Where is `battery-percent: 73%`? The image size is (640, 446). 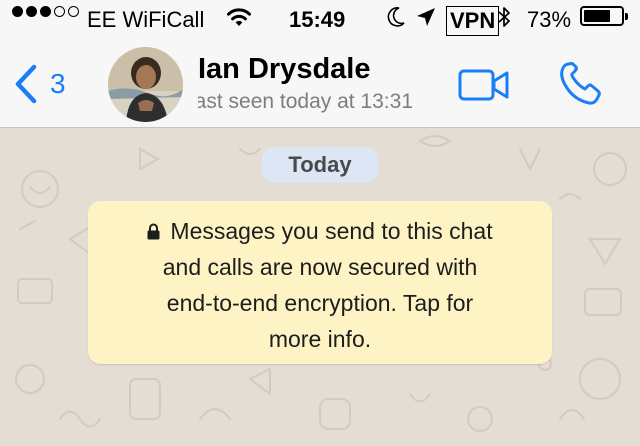
battery-percent: 73% is located at coordinates (549, 19).